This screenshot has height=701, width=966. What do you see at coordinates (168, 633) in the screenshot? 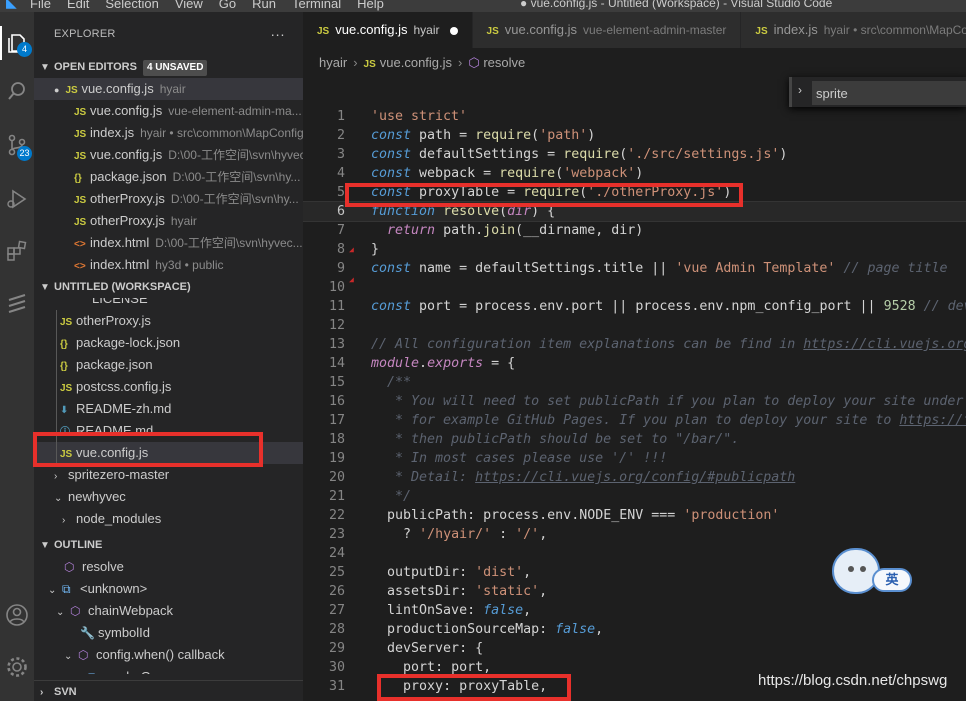
I see `outline-item: 🔧 symbolId` at bounding box center [168, 633].